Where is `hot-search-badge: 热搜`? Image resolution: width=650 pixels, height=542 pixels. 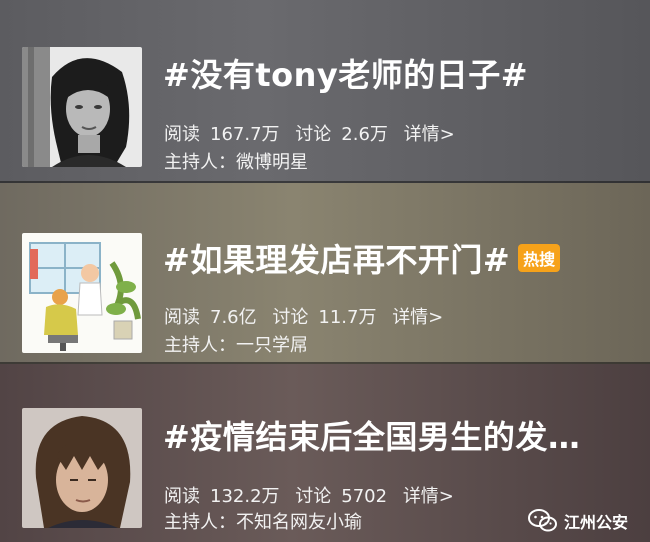 hot-search-badge: 热搜 is located at coordinates (539, 258).